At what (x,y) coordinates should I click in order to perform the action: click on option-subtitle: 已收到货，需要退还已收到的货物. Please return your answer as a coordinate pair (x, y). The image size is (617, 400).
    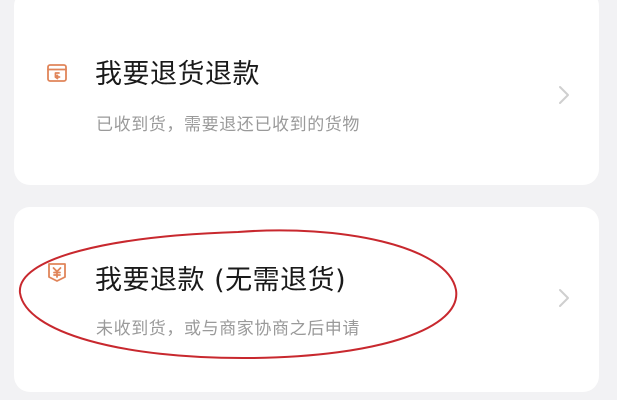
    Looking at the image, I should click on (228, 125).